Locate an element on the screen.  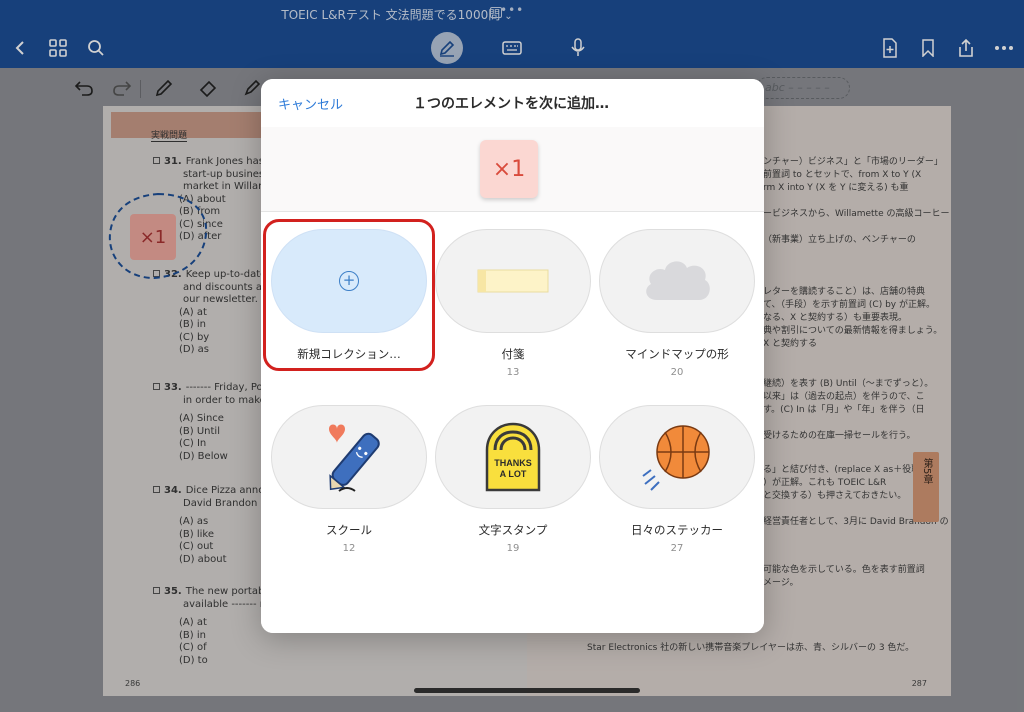
collection-label: 付箋 is located at coordinates (513, 354).